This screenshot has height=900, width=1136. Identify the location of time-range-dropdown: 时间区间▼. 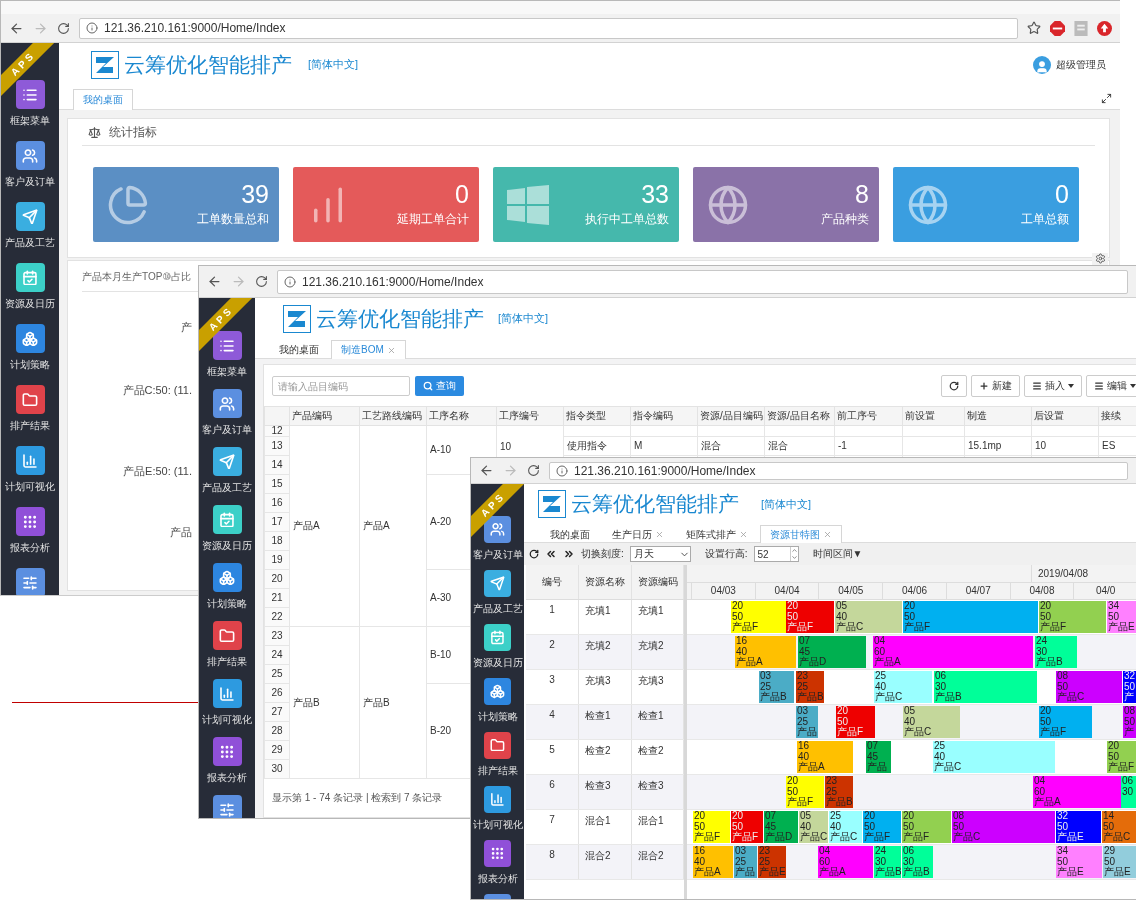
(837, 554).